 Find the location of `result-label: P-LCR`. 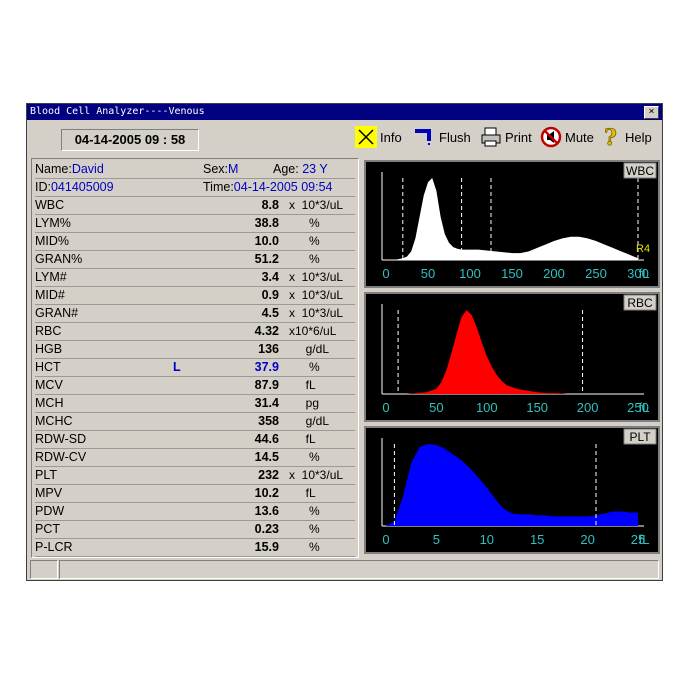

result-label: P-LCR is located at coordinates (54, 547).